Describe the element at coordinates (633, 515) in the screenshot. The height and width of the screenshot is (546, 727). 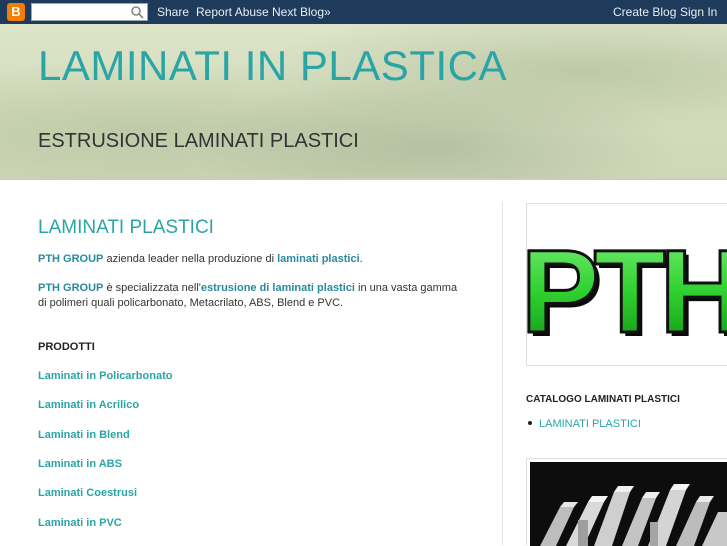
I see `profiles-image` at that location.